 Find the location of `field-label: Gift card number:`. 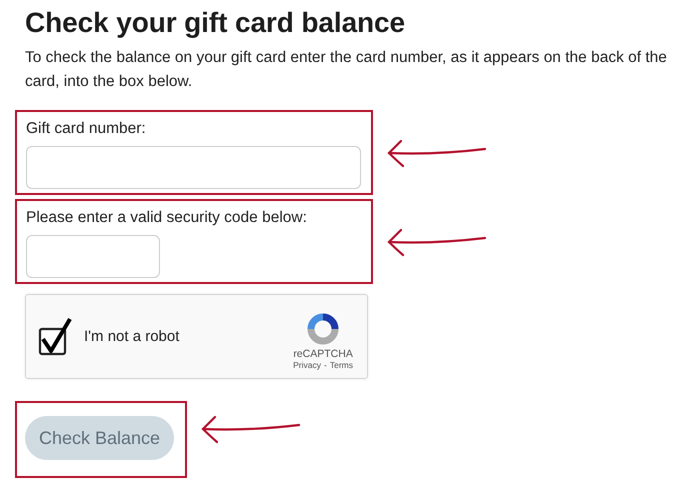

field-label: Gift card number: is located at coordinates (86, 129).